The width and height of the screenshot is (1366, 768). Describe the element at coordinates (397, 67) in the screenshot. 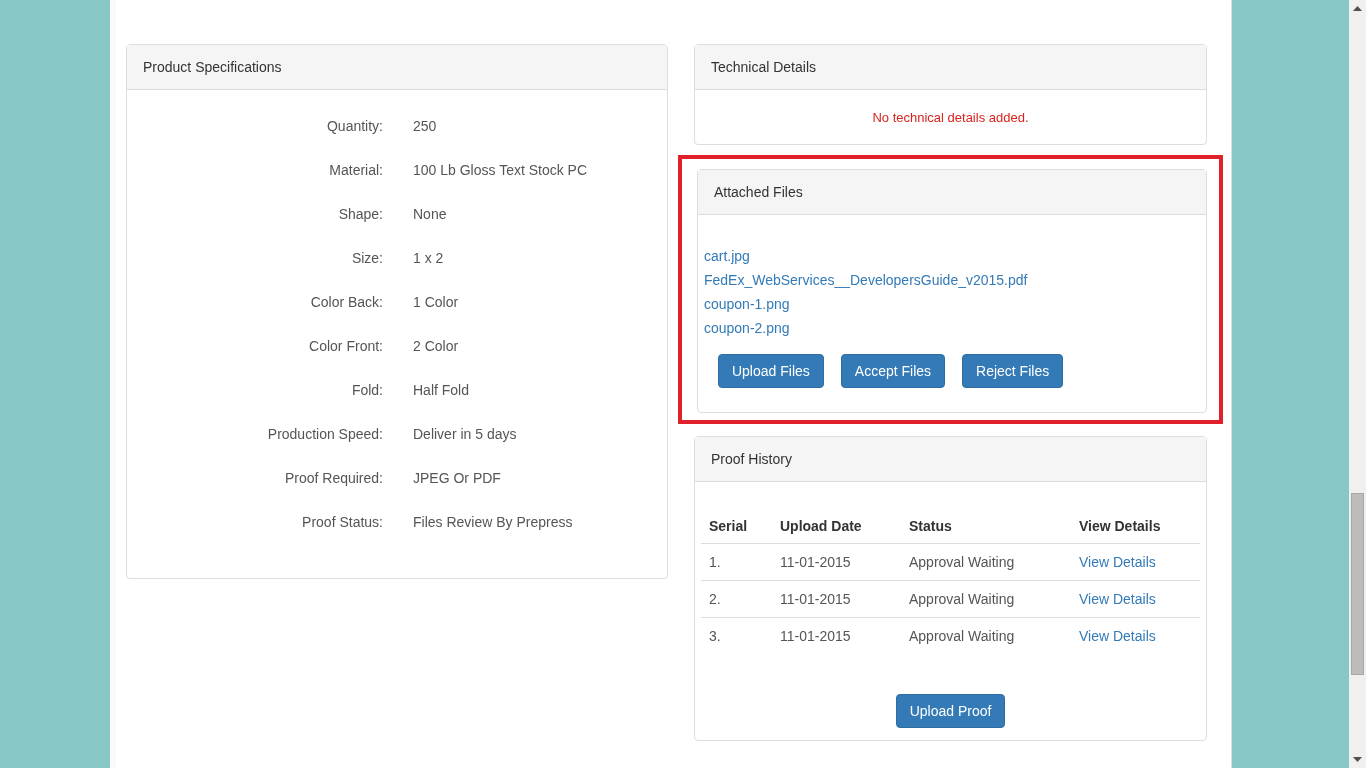

I see `panel-heading: Product Specifications` at that location.